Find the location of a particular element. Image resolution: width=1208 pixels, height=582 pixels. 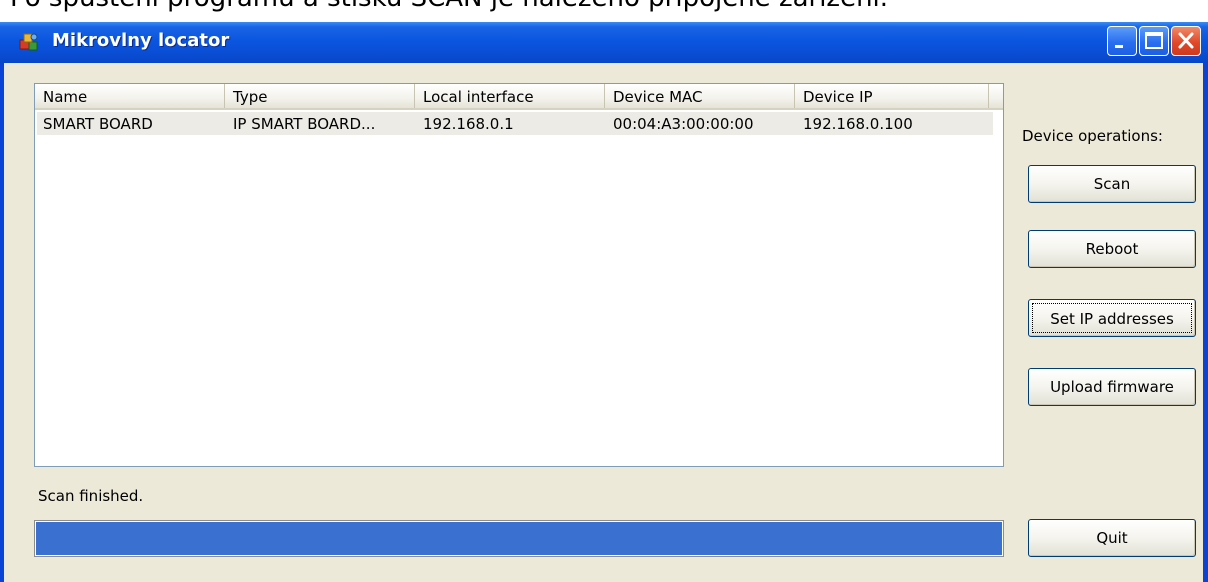

maximize-icon is located at coordinates (1154, 40).